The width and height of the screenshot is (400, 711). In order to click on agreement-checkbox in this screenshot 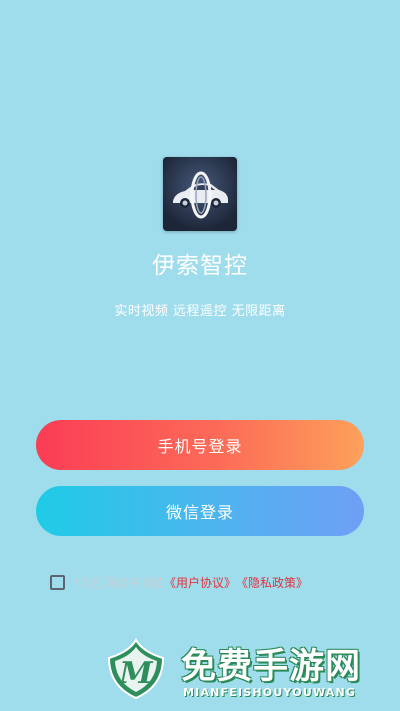, I will do `click(57, 582)`.